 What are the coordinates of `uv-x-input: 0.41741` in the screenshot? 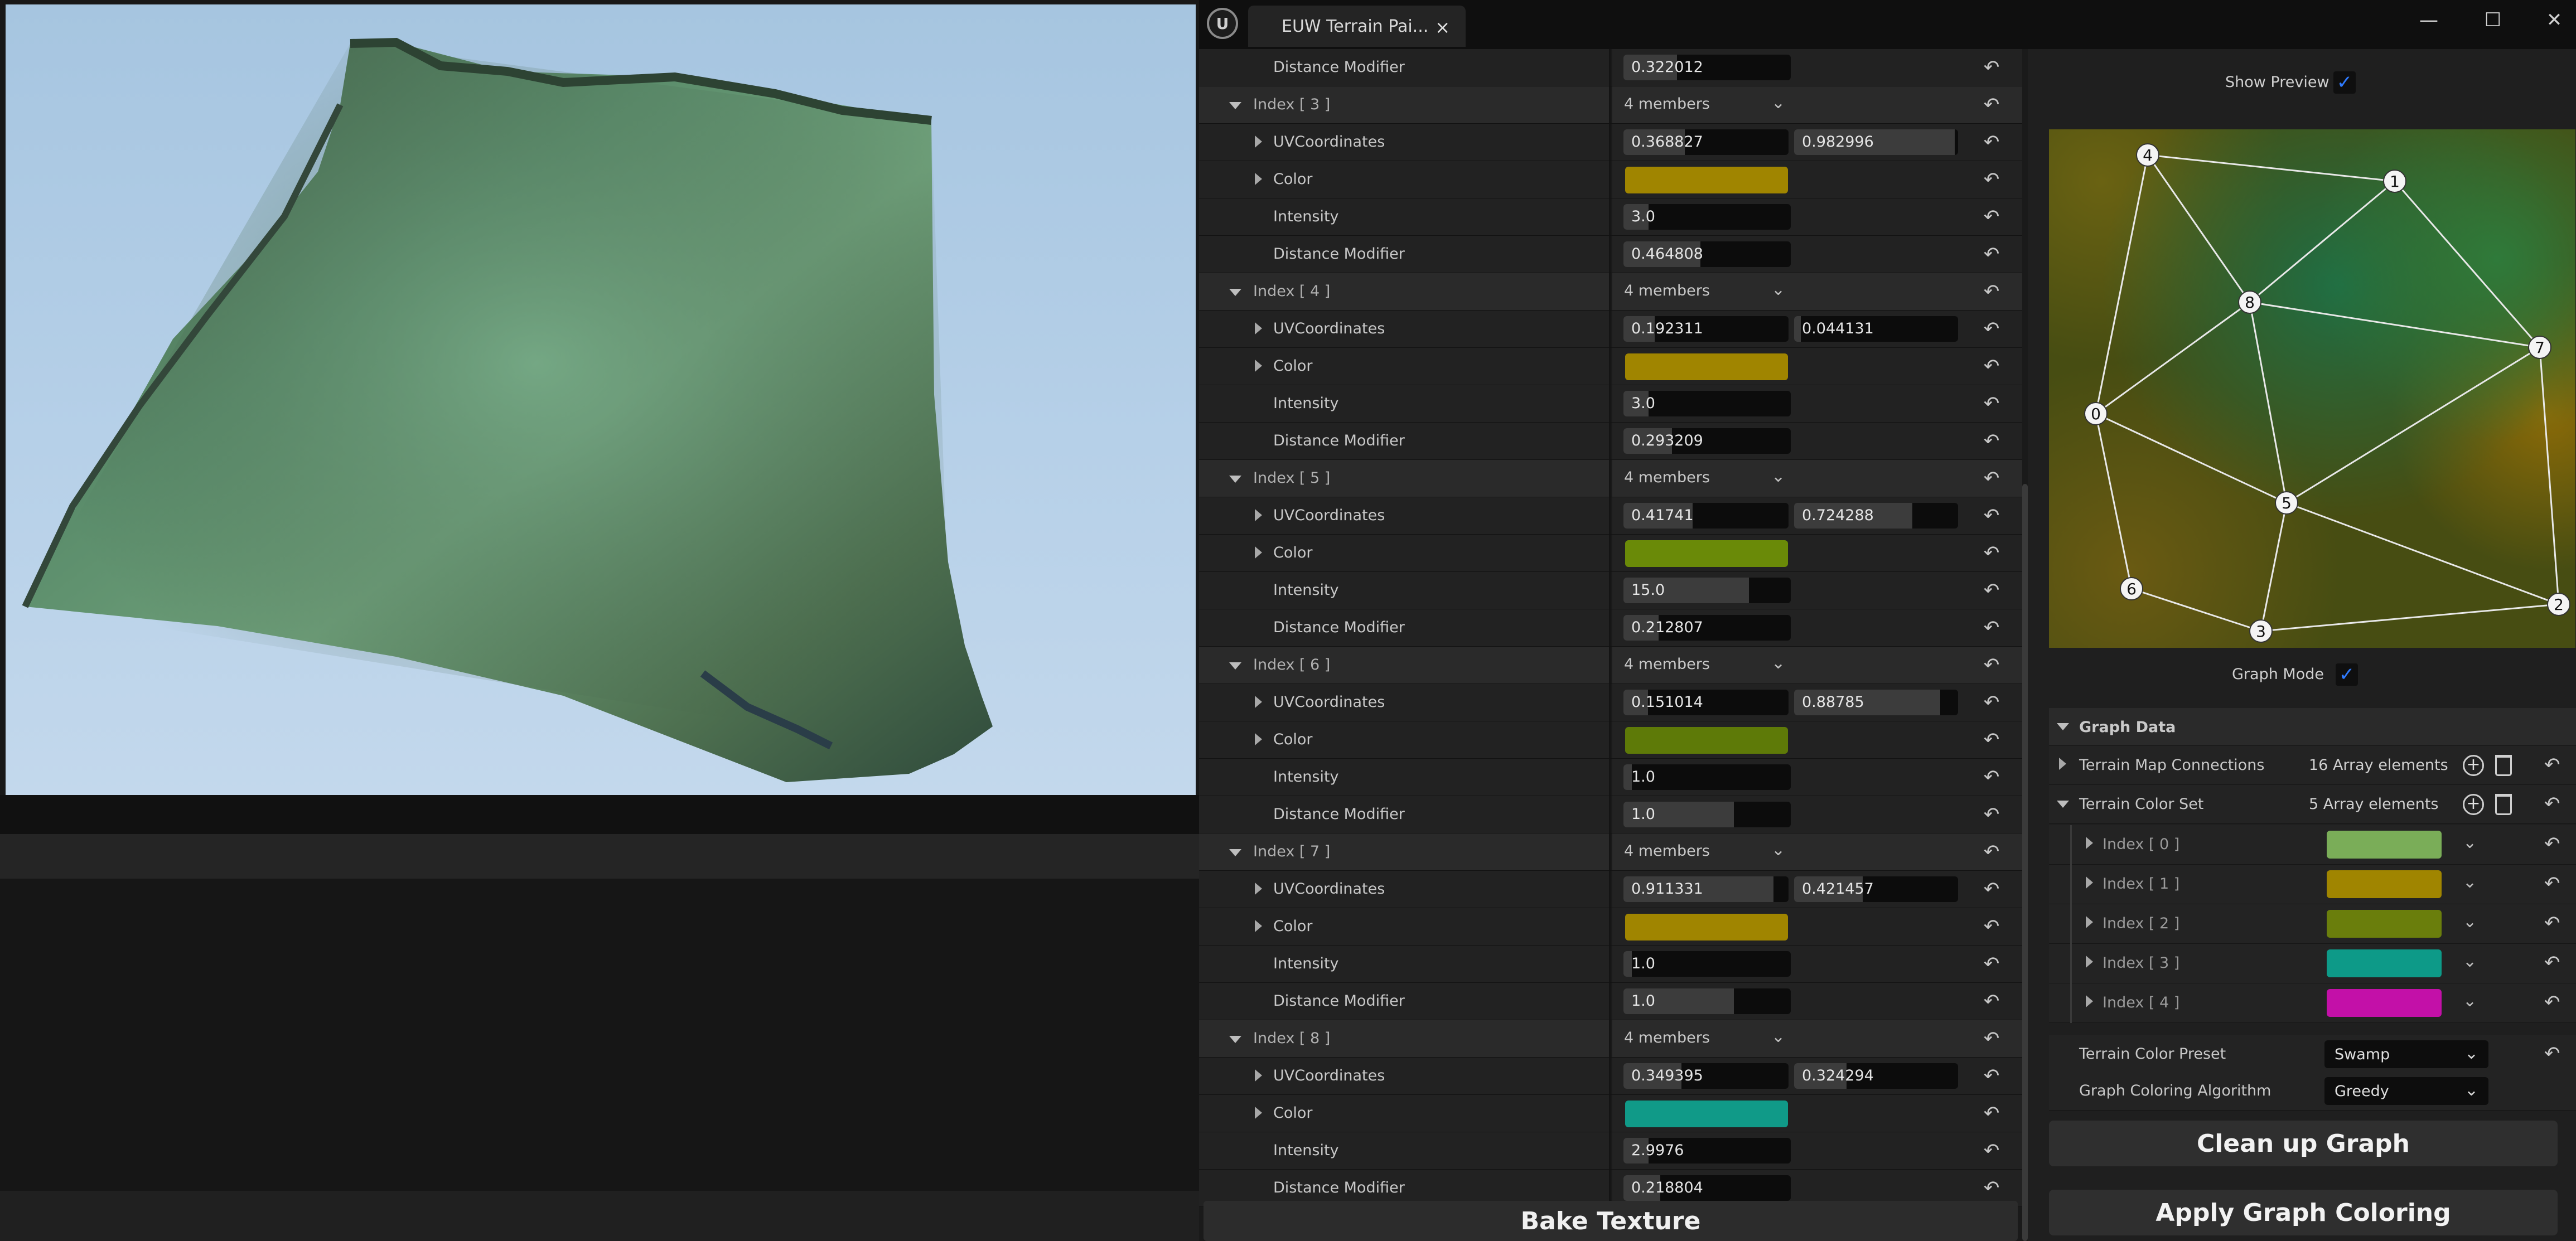 It's located at (1706, 516).